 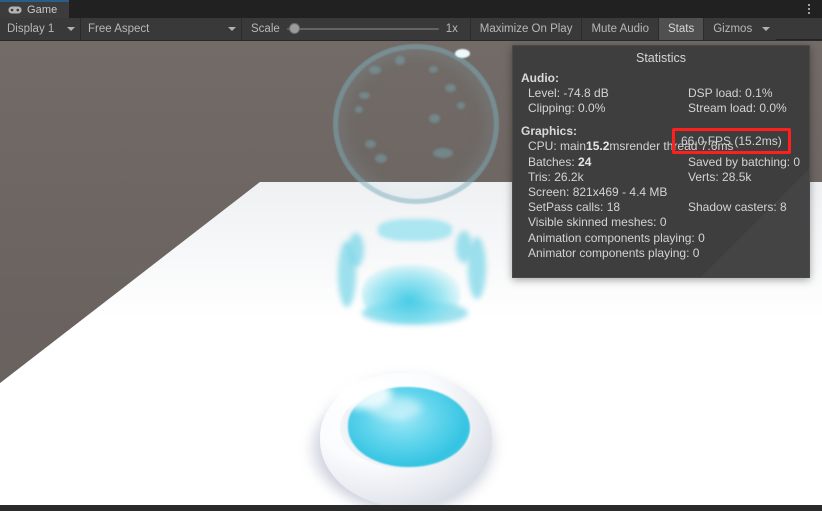 I want to click on animator-components-row: Animator components playing: 0, so click(x=665, y=253).